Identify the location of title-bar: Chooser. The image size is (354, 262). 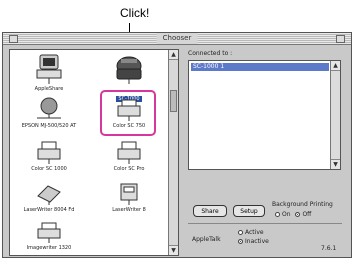
(177, 39).